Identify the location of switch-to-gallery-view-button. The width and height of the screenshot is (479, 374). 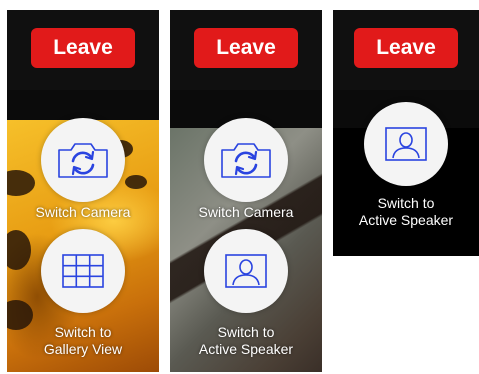
(83, 271).